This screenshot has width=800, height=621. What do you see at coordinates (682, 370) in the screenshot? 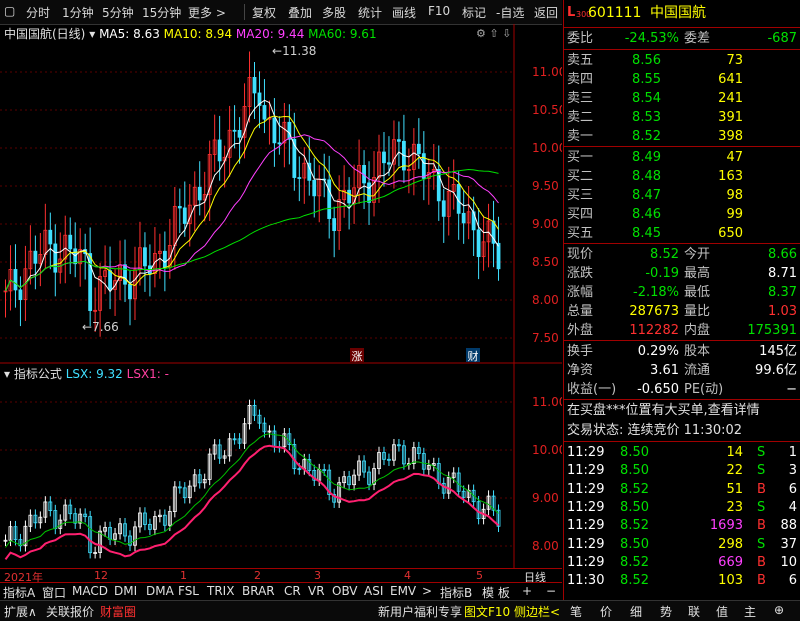
I see `fundamental-row: 净资 3.61 流通 99.6亿` at bounding box center [682, 370].